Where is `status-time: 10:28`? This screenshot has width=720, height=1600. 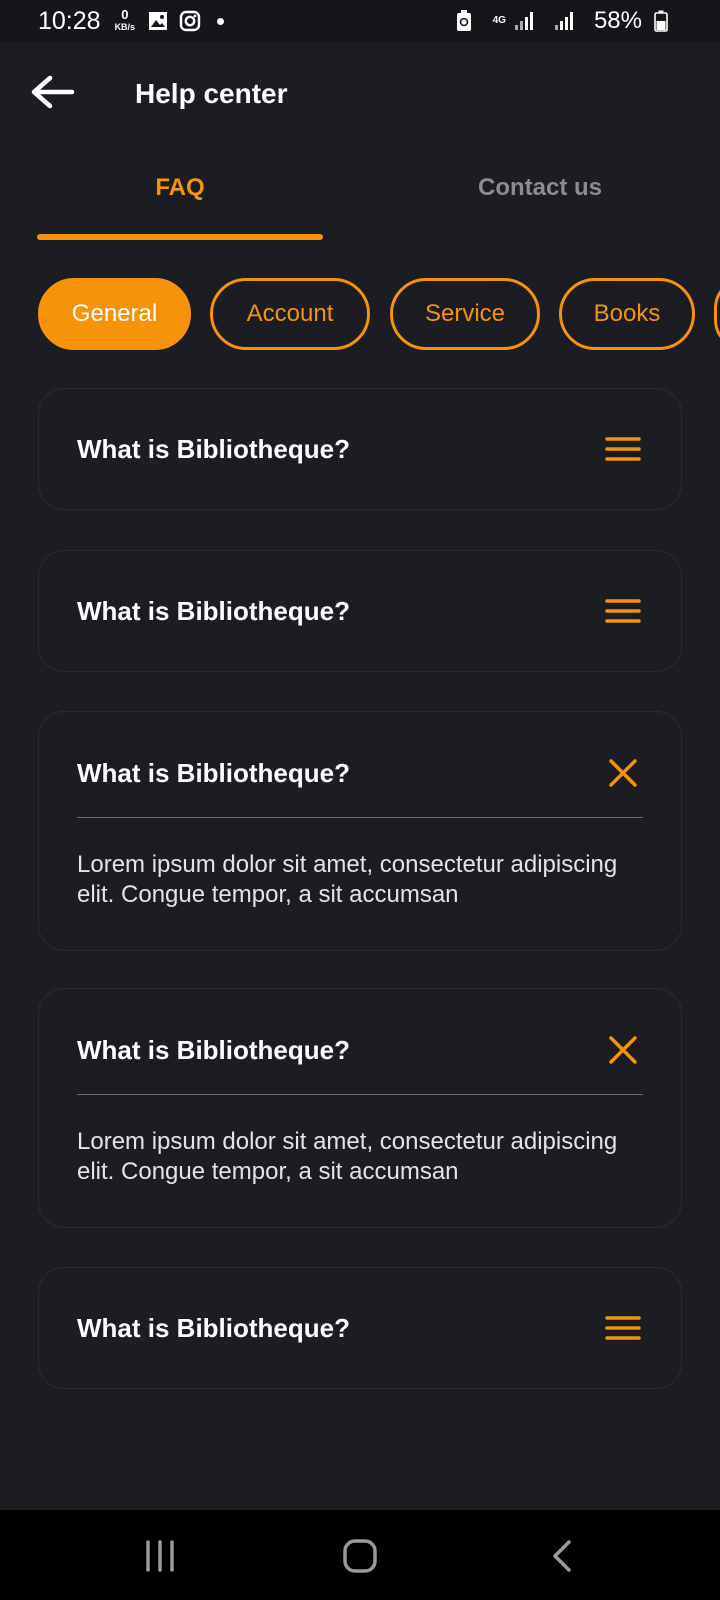 status-time: 10:28 is located at coordinates (69, 20).